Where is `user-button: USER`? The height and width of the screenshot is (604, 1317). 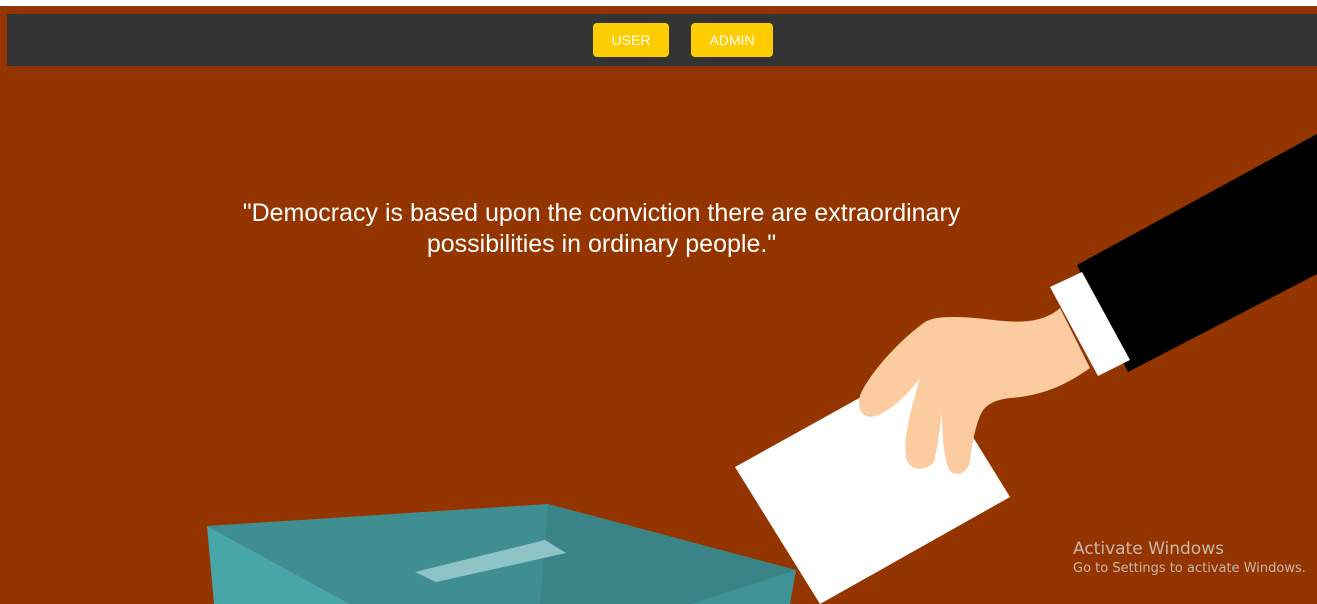 user-button: USER is located at coordinates (631, 40).